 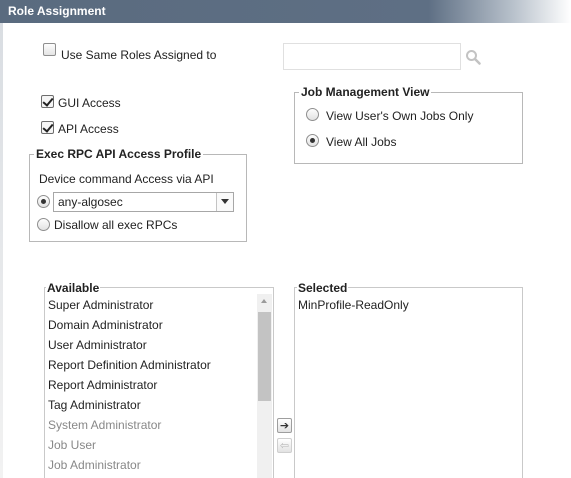 What do you see at coordinates (400, 116) in the screenshot?
I see `own-jobs-label: View User's Own Jobs Only` at bounding box center [400, 116].